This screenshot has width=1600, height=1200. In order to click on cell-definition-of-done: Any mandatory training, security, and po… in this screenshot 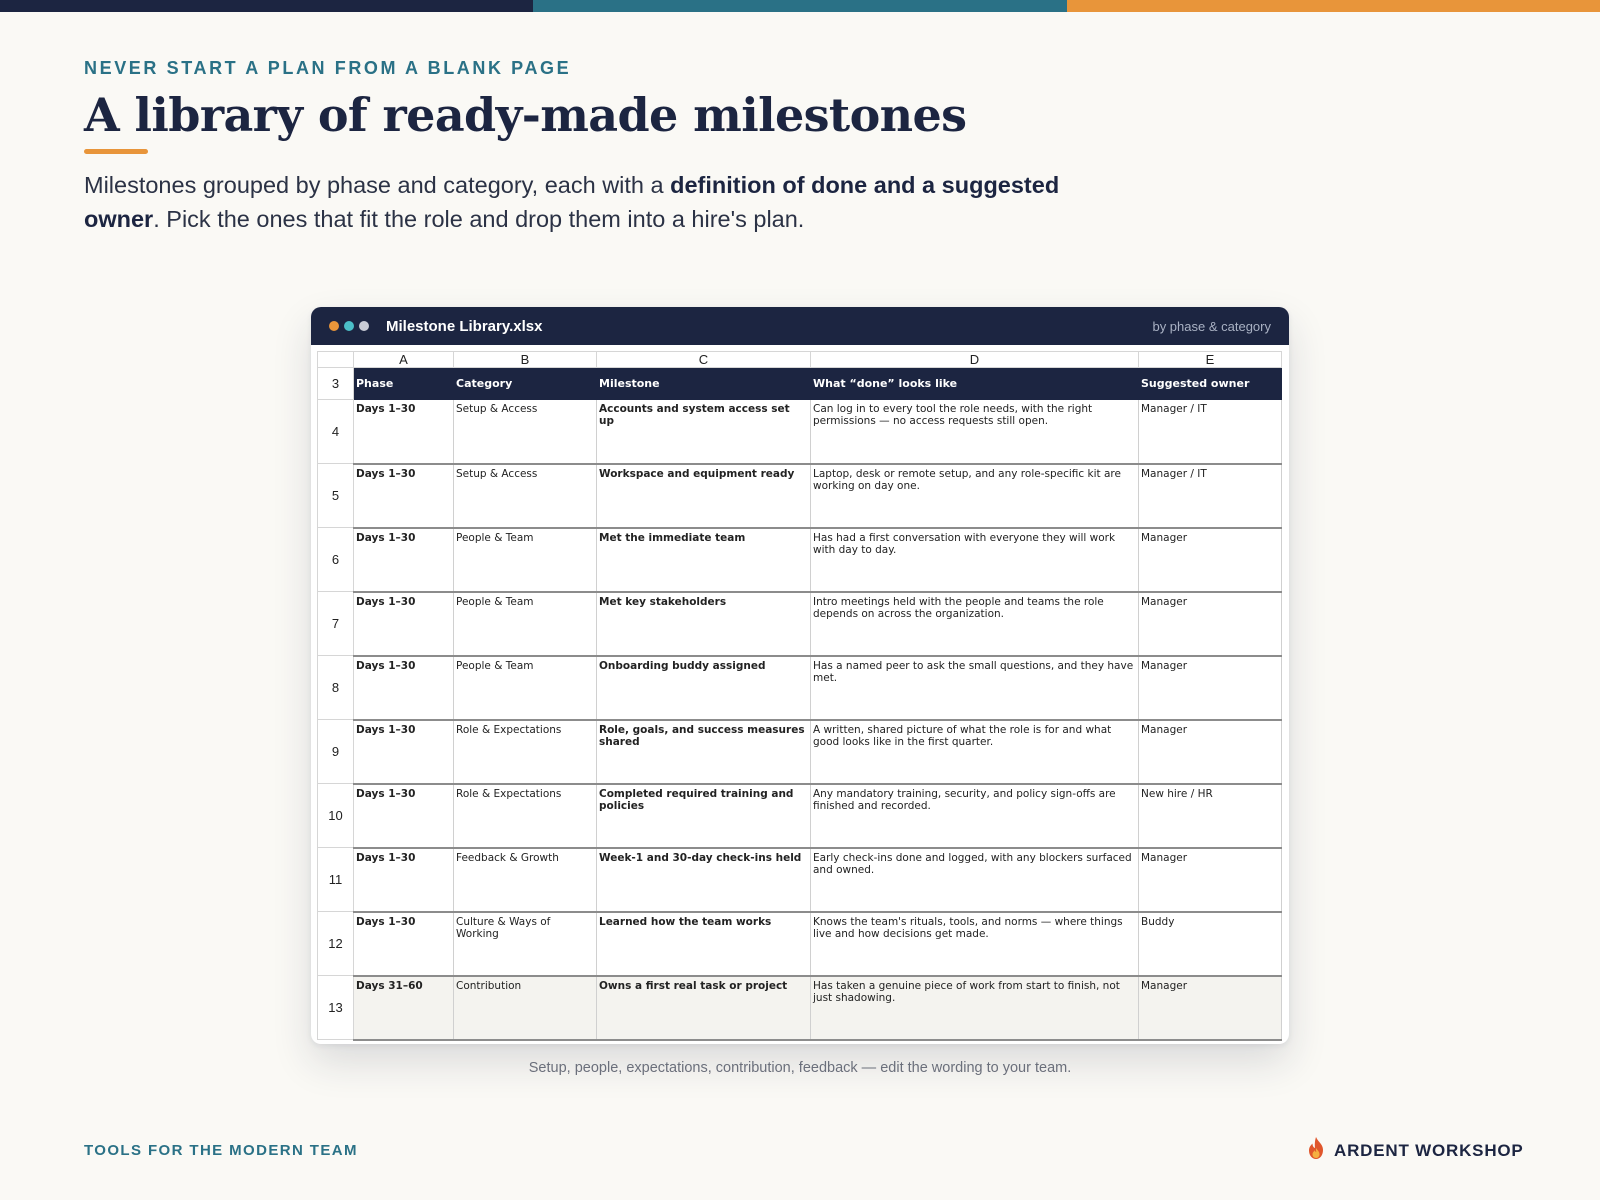, I will do `click(974, 816)`.